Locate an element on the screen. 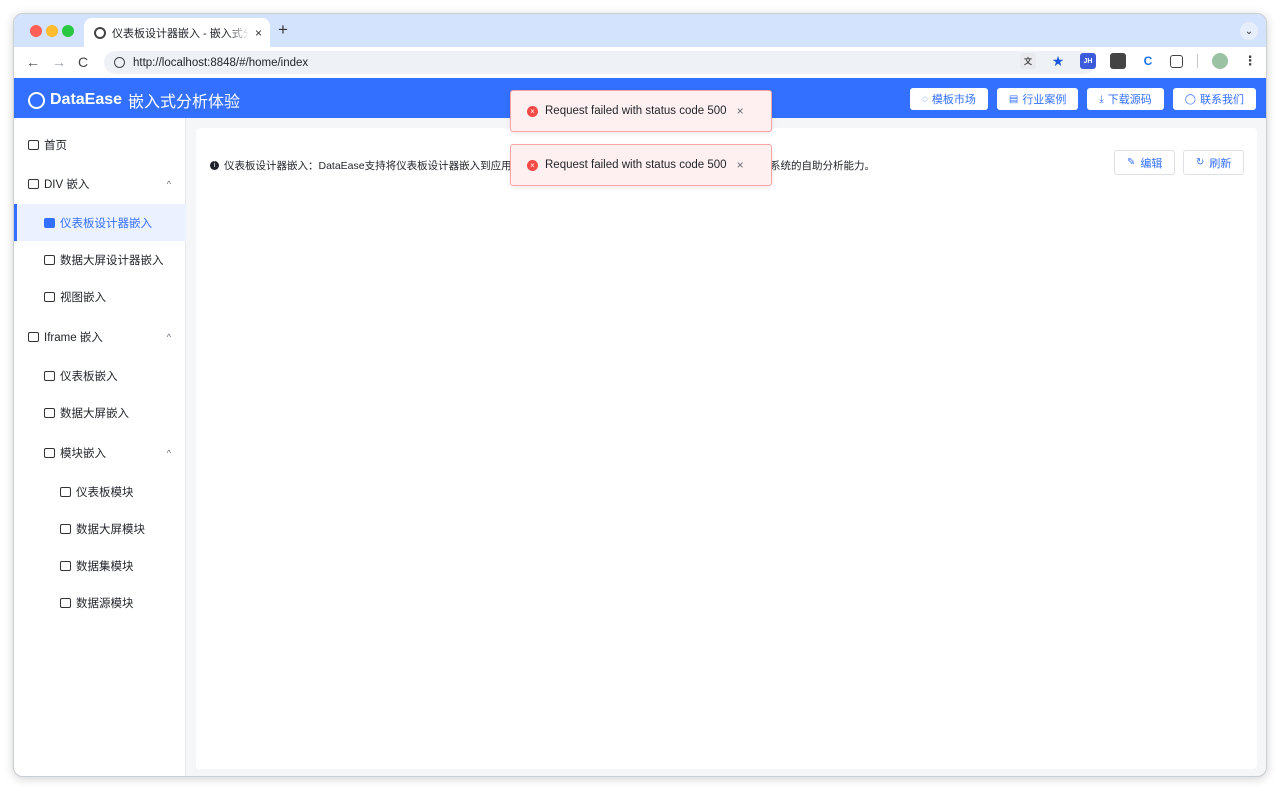 The height and width of the screenshot is (791, 1280). toolbar-icons: 文 ★ JH C ⋮ is located at coordinates (1139, 61).